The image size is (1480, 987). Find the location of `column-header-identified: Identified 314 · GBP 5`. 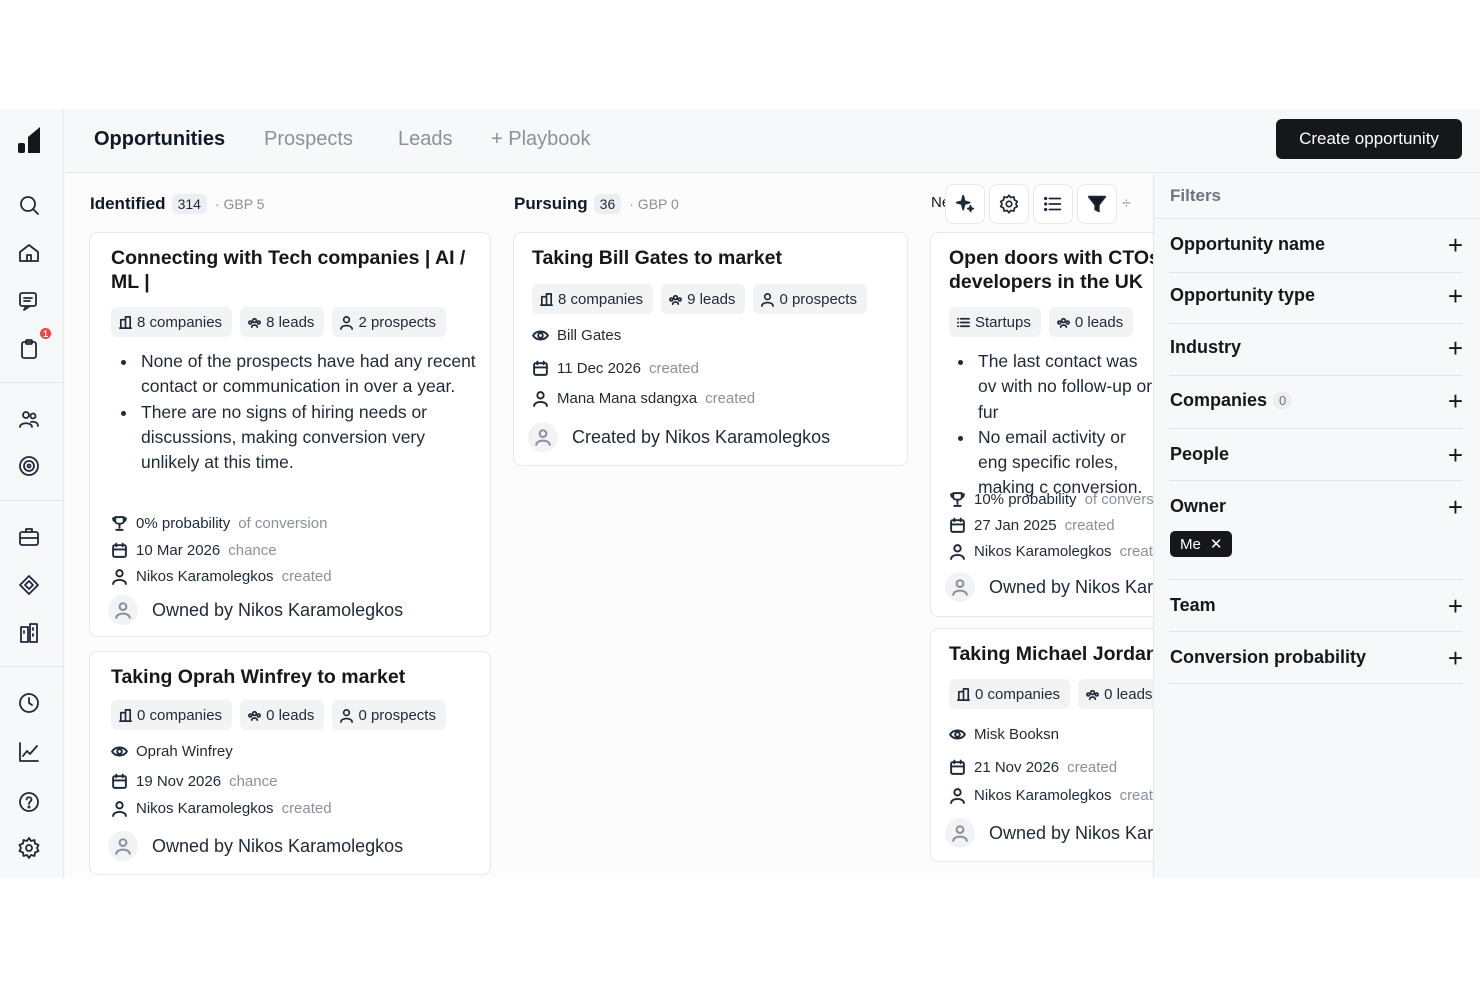

column-header-identified: Identified 314 · GBP 5 is located at coordinates (177, 204).